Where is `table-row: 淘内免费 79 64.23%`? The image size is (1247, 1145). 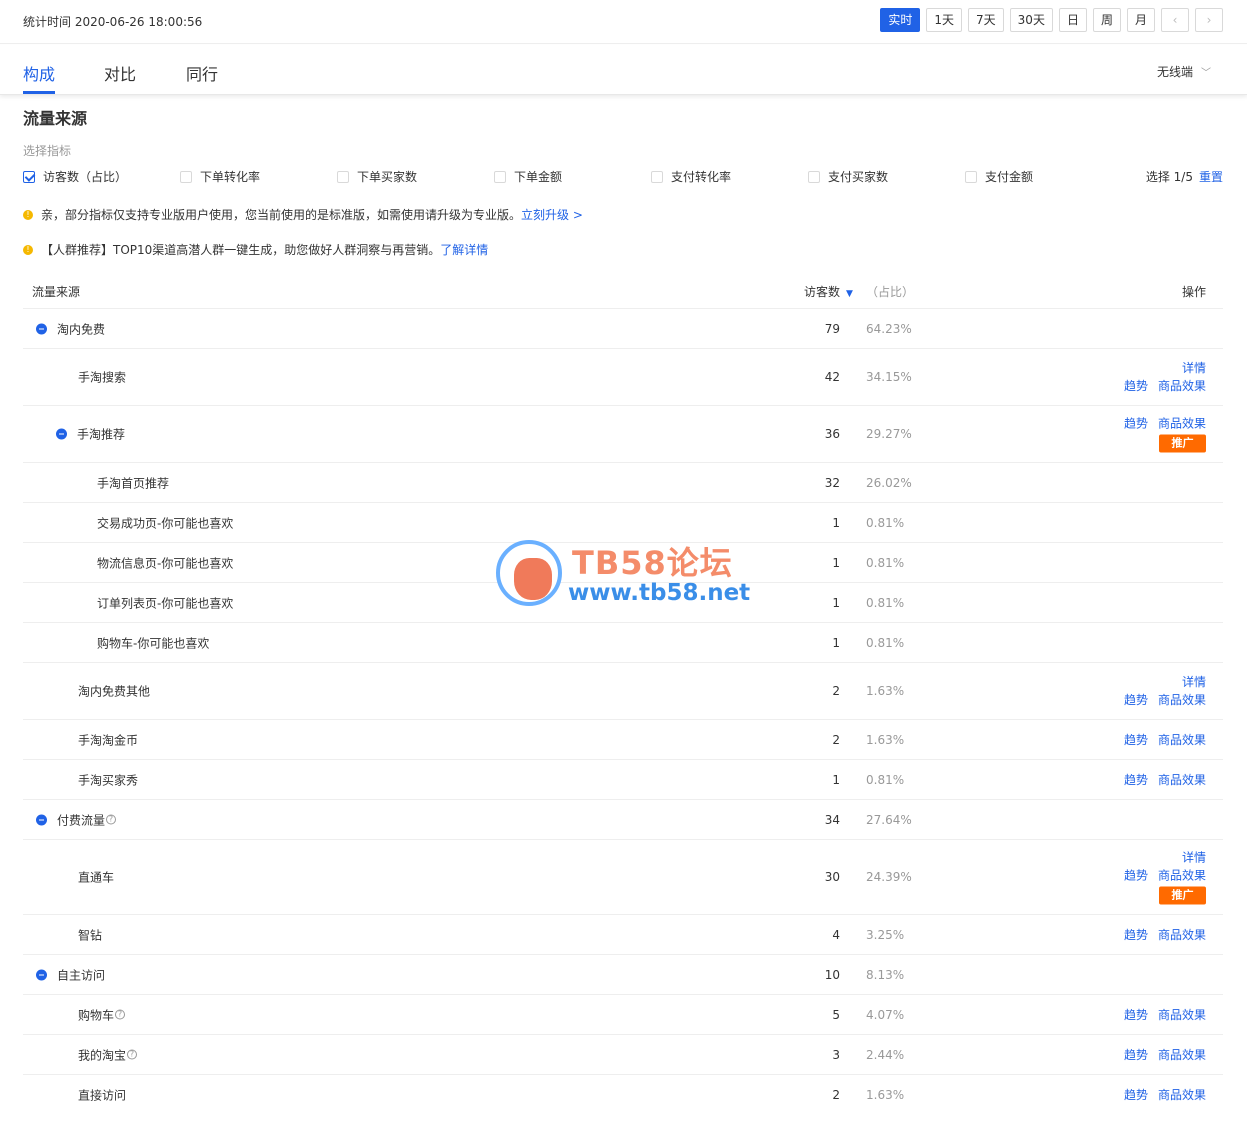 table-row: 淘内免费 79 64.23% is located at coordinates (623, 329).